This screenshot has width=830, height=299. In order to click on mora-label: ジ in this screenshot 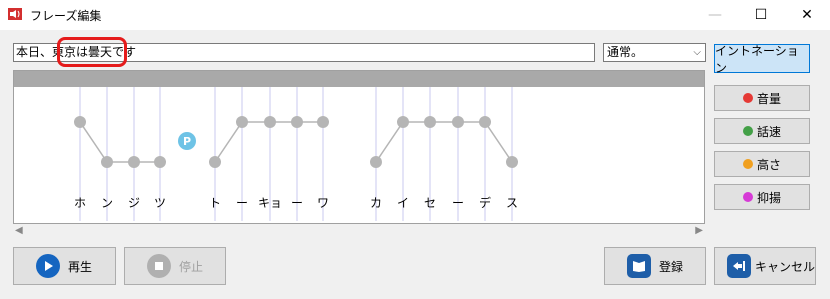, I will do `click(134, 203)`.